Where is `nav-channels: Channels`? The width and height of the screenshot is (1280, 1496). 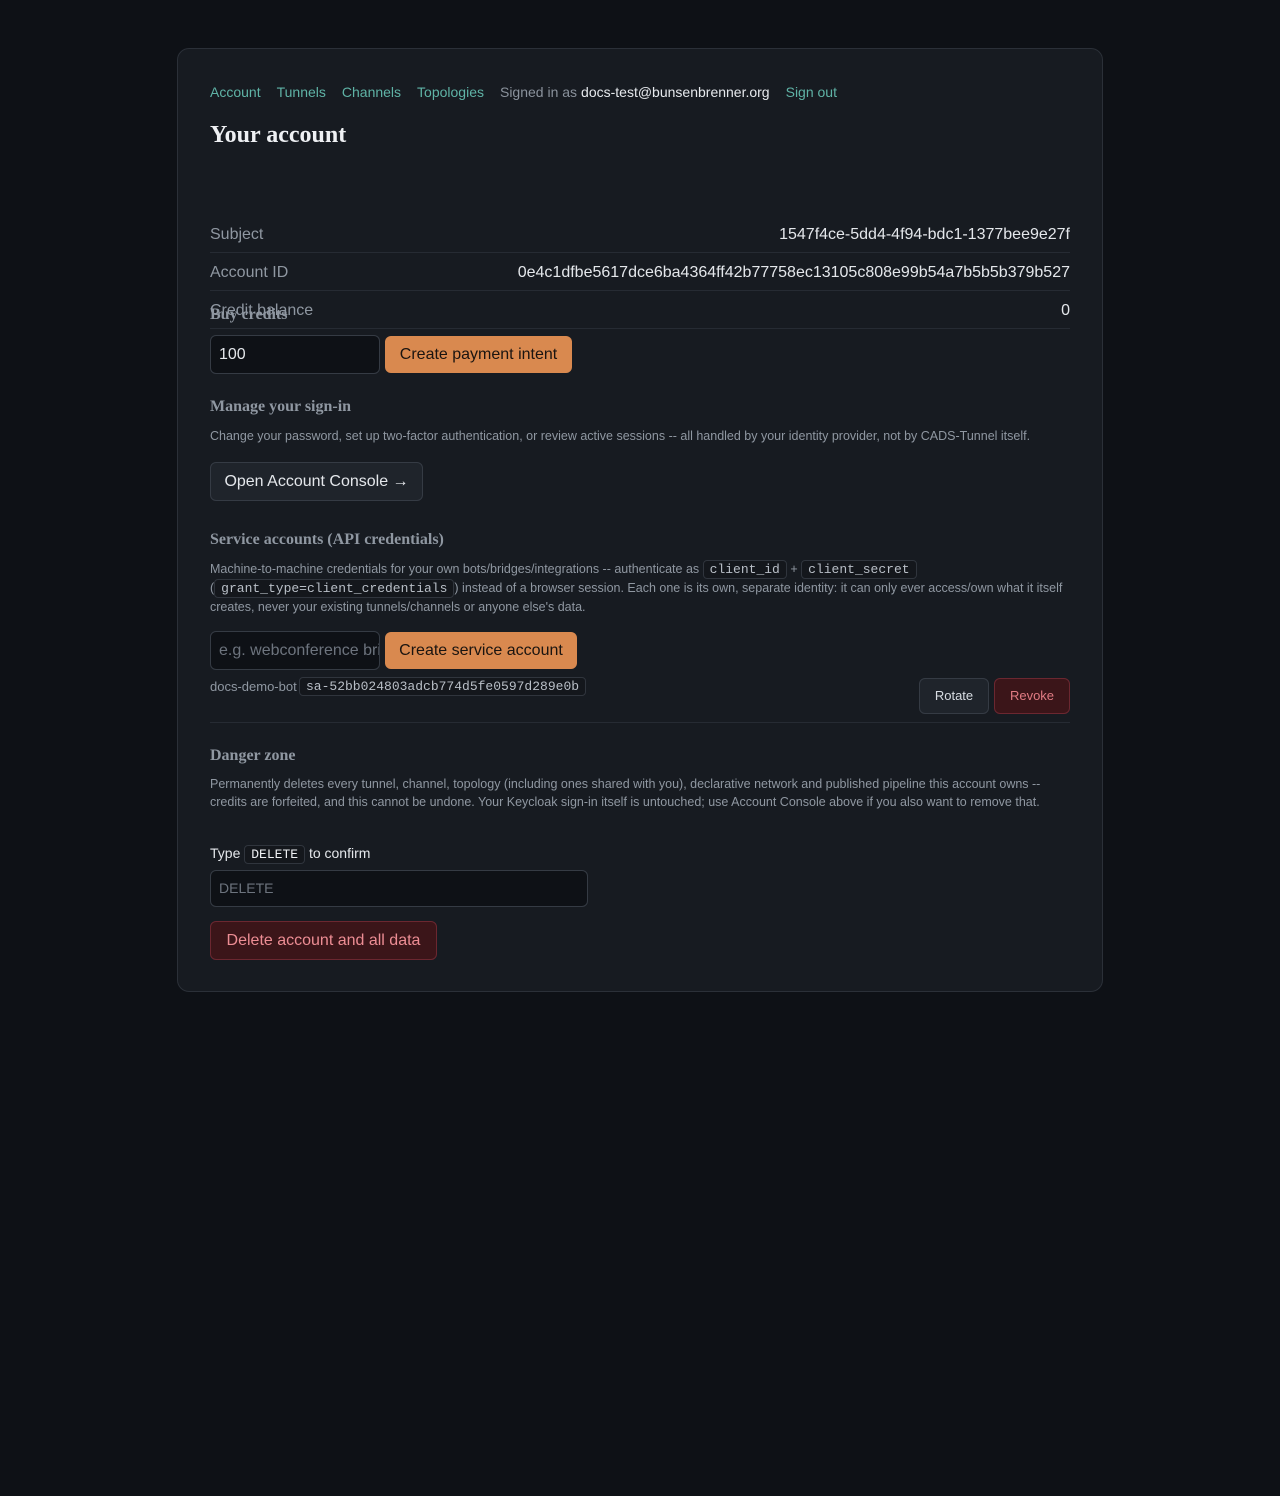
nav-channels: Channels is located at coordinates (371, 92).